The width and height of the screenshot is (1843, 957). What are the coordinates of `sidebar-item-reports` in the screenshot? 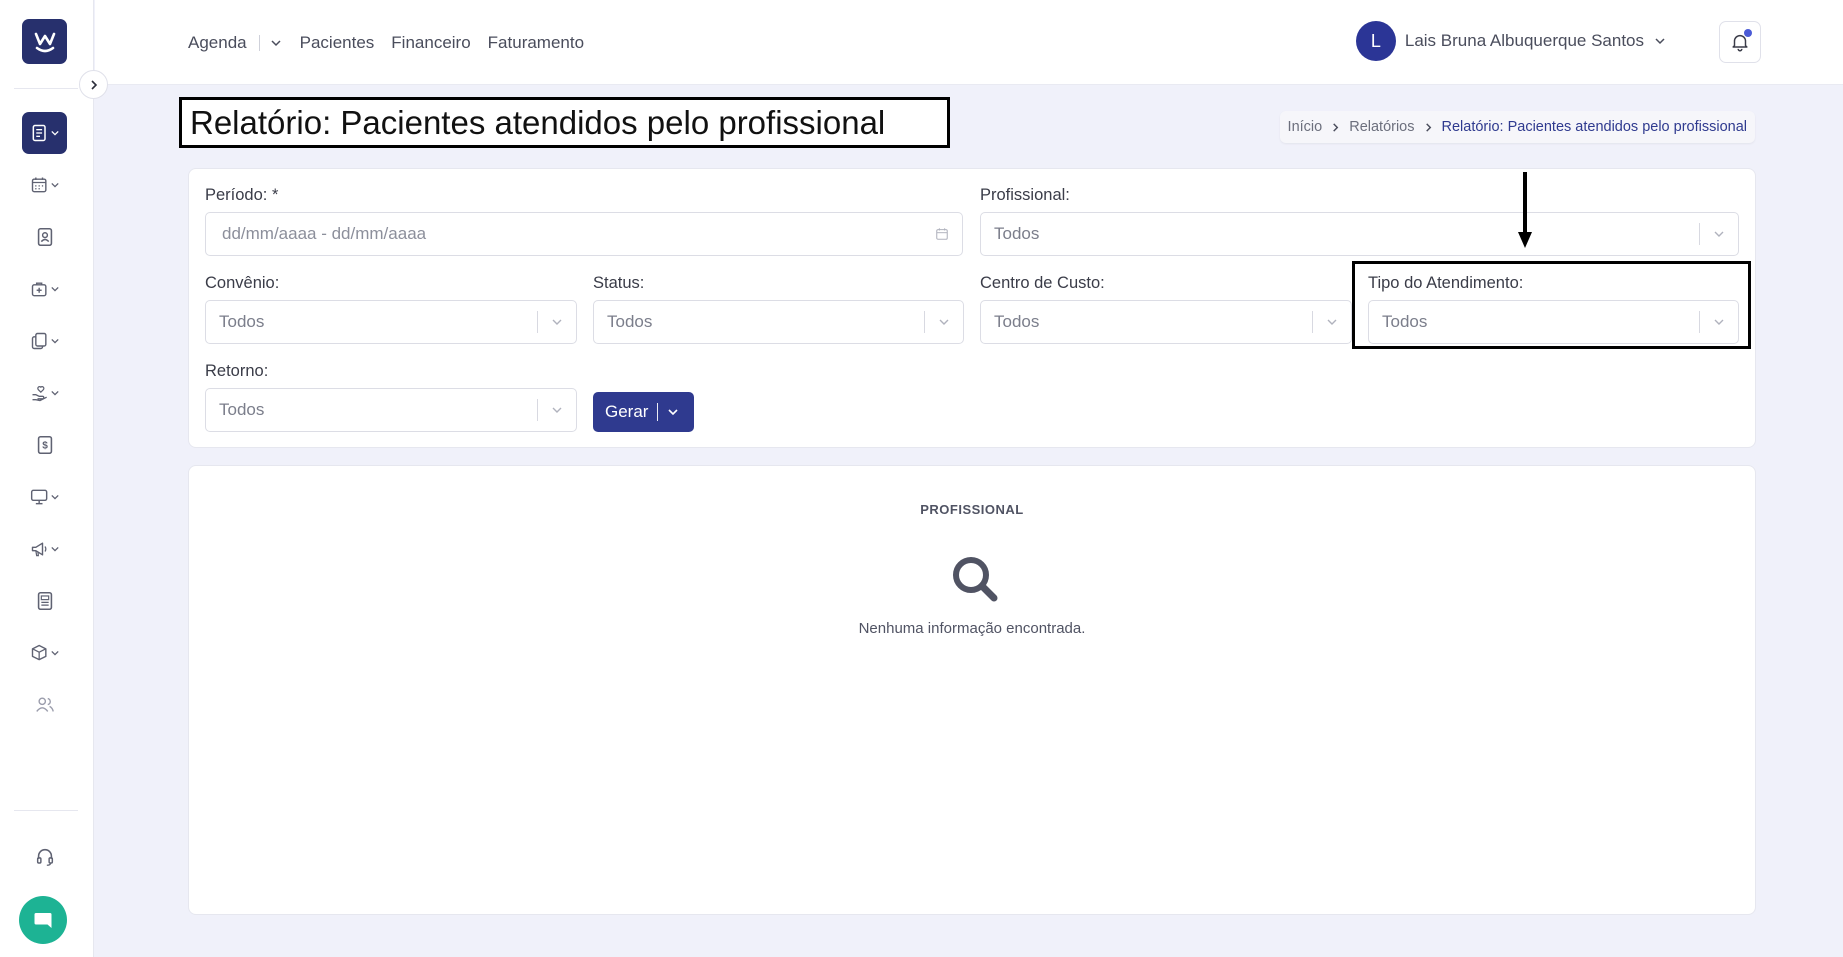 It's located at (44, 133).